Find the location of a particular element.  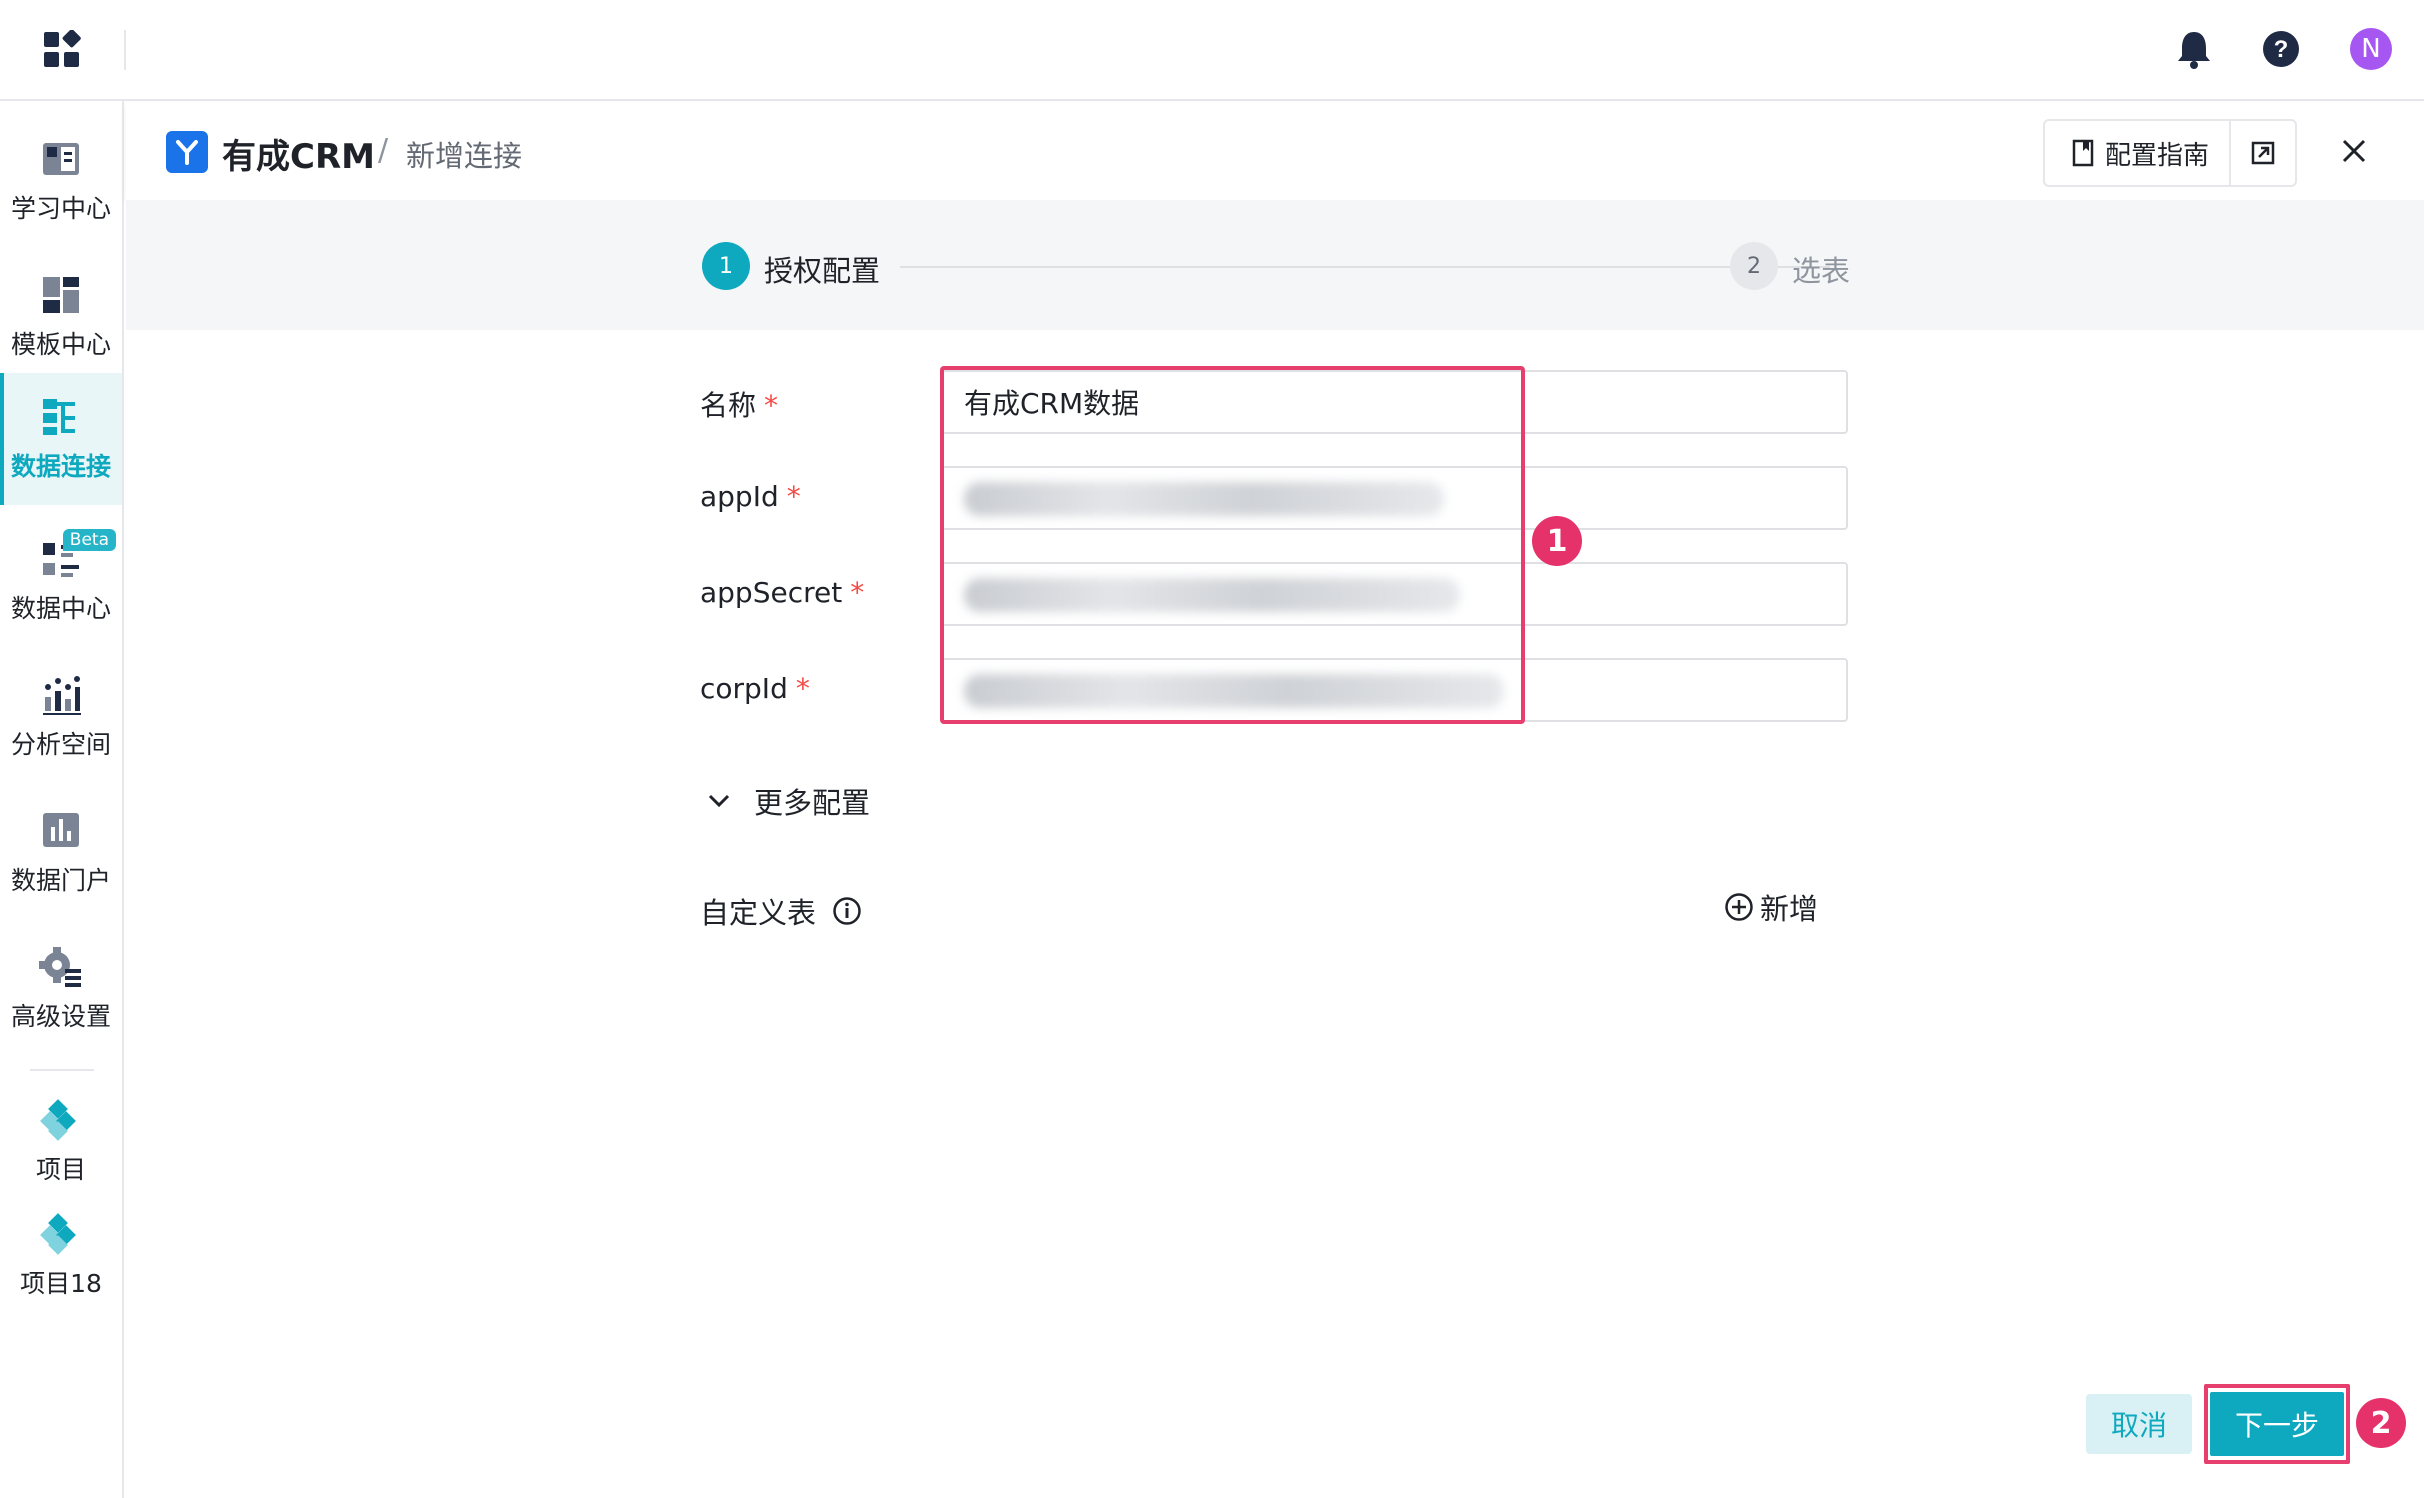

next-step-button: 下一步 is located at coordinates (2277, 1424).